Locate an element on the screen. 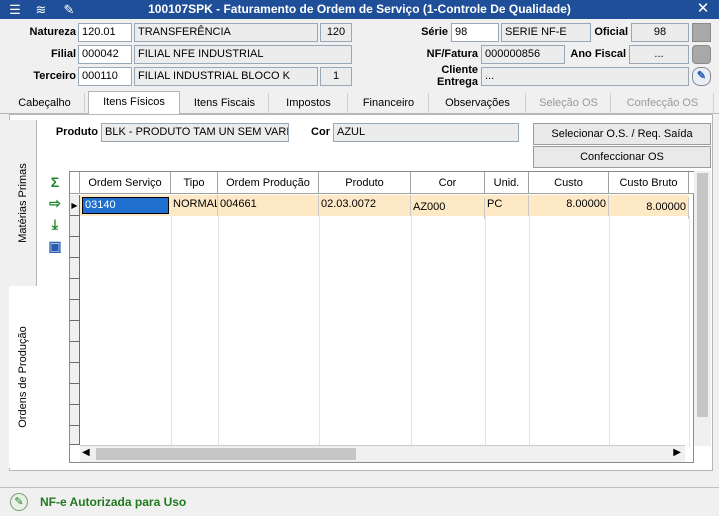 The image size is (719, 516). status-bar: ✎ NF-e Autorizada para Uso is located at coordinates (359, 501).